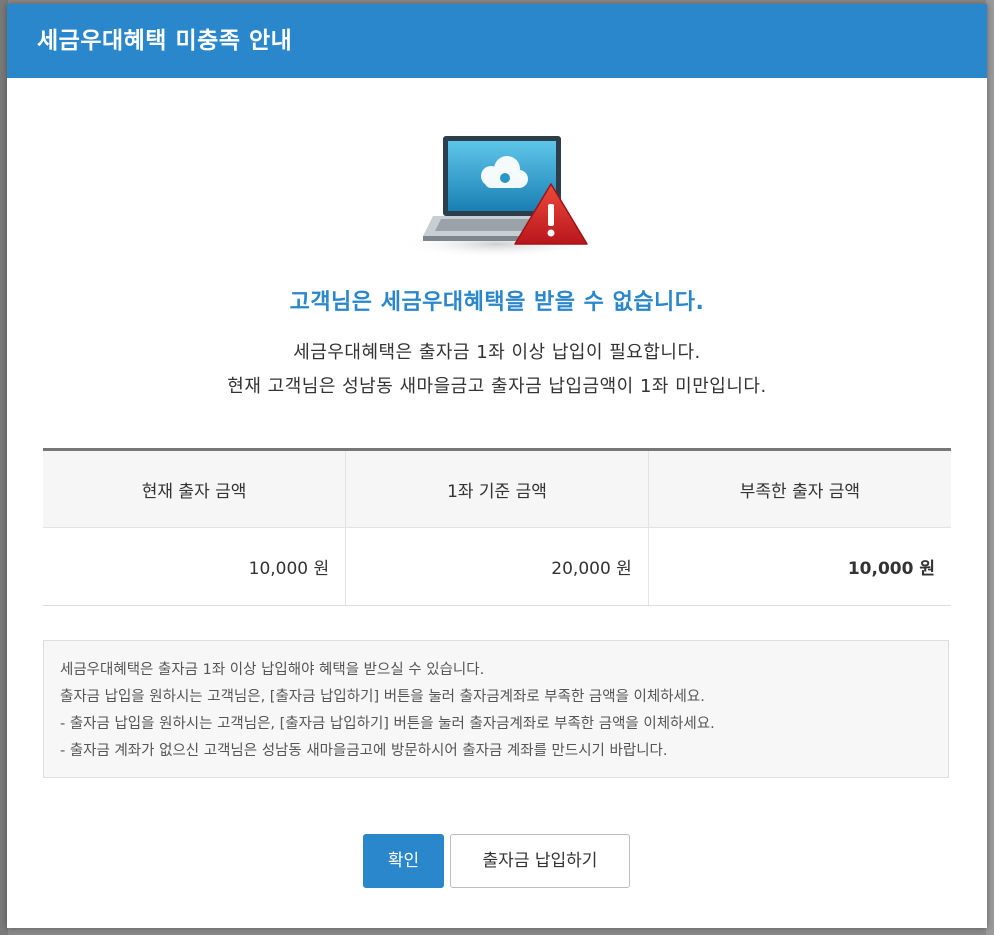 Image resolution: width=994 pixels, height=935 pixels. I want to click on base-amount-value: 20,000 원, so click(497, 566).